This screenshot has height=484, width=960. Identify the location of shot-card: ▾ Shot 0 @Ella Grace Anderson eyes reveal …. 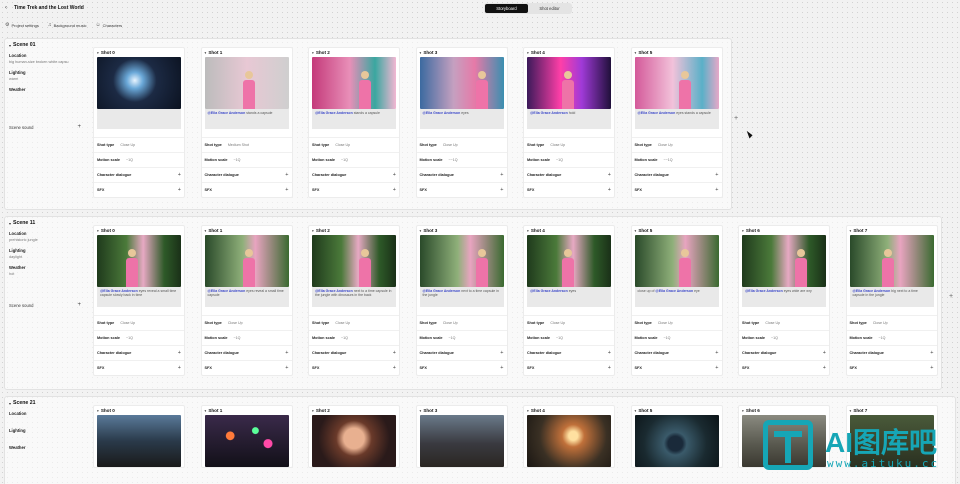
(139, 300).